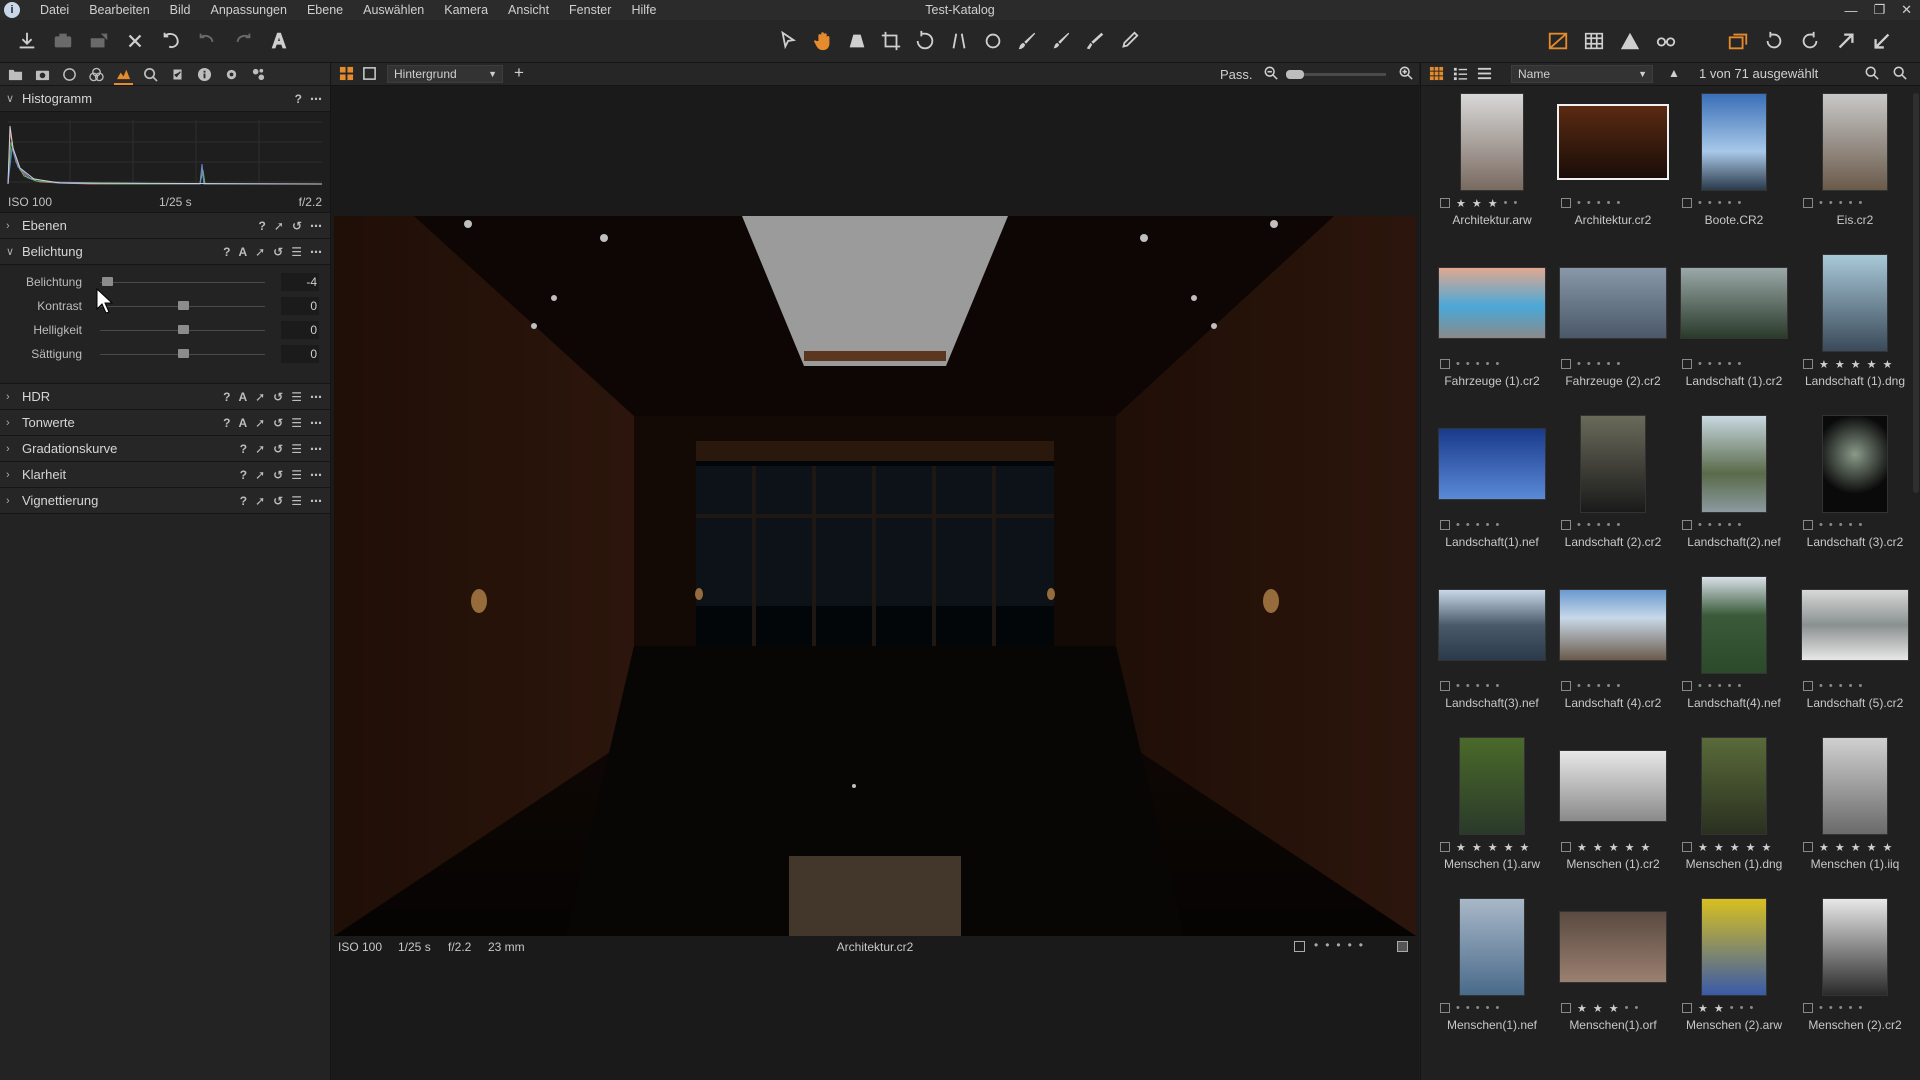 The height and width of the screenshot is (1080, 1920). Describe the element at coordinates (1613, 978) in the screenshot. I see `thumbnail-item: ★ ★ ★ • • Menschen(1).orf` at that location.